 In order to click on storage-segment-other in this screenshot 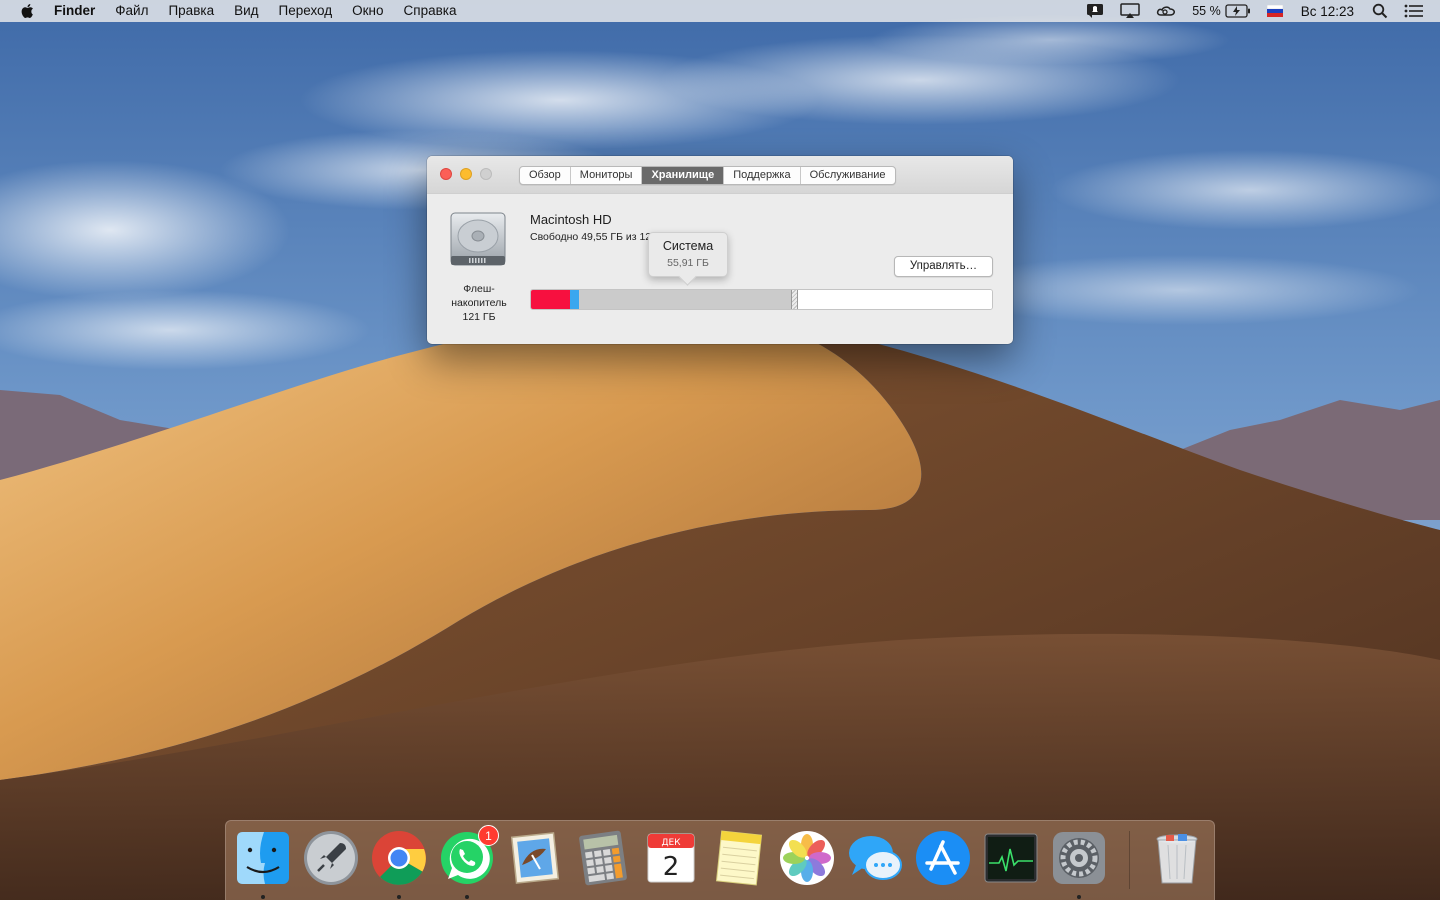, I will do `click(794, 299)`.